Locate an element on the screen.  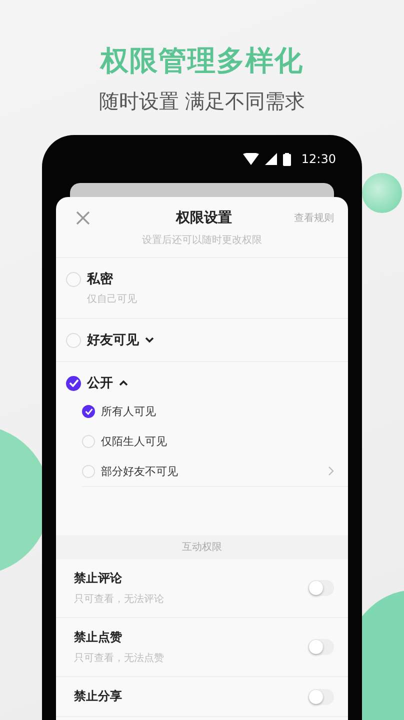
subheadline: 随时设置 满足不同需求 is located at coordinates (202, 101).